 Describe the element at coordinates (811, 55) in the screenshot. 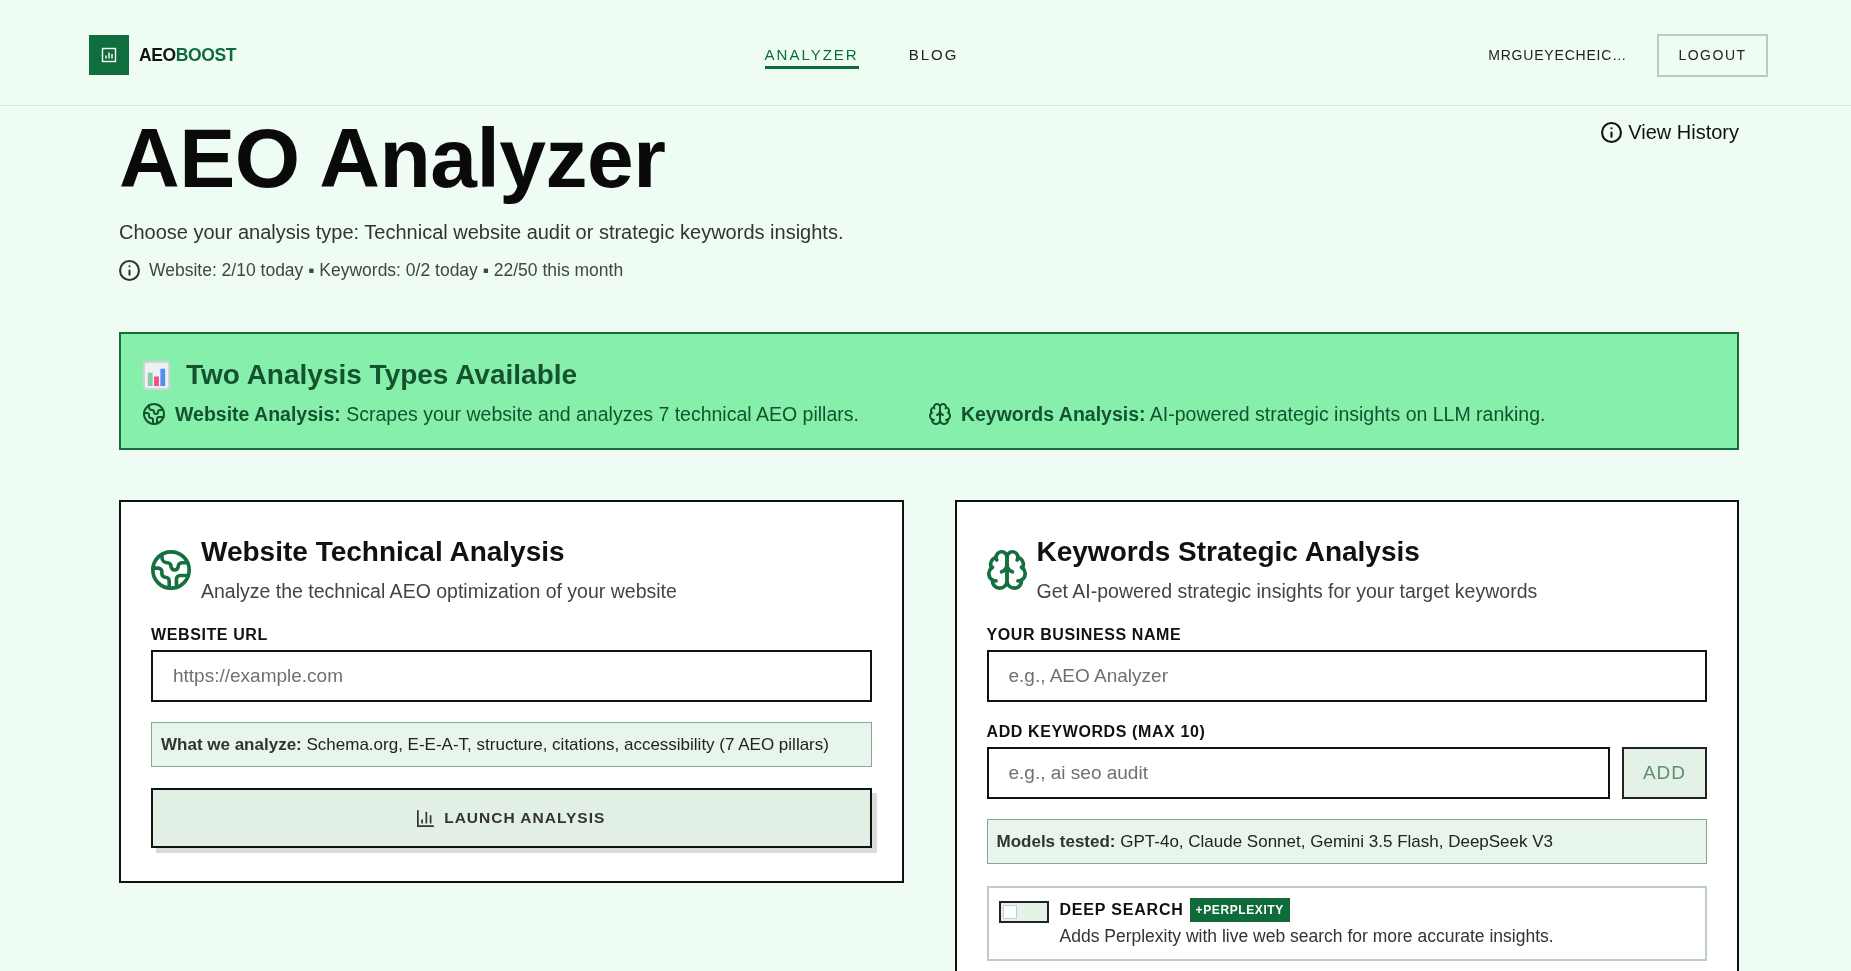

I see `nav-tab: ANALYZER` at that location.